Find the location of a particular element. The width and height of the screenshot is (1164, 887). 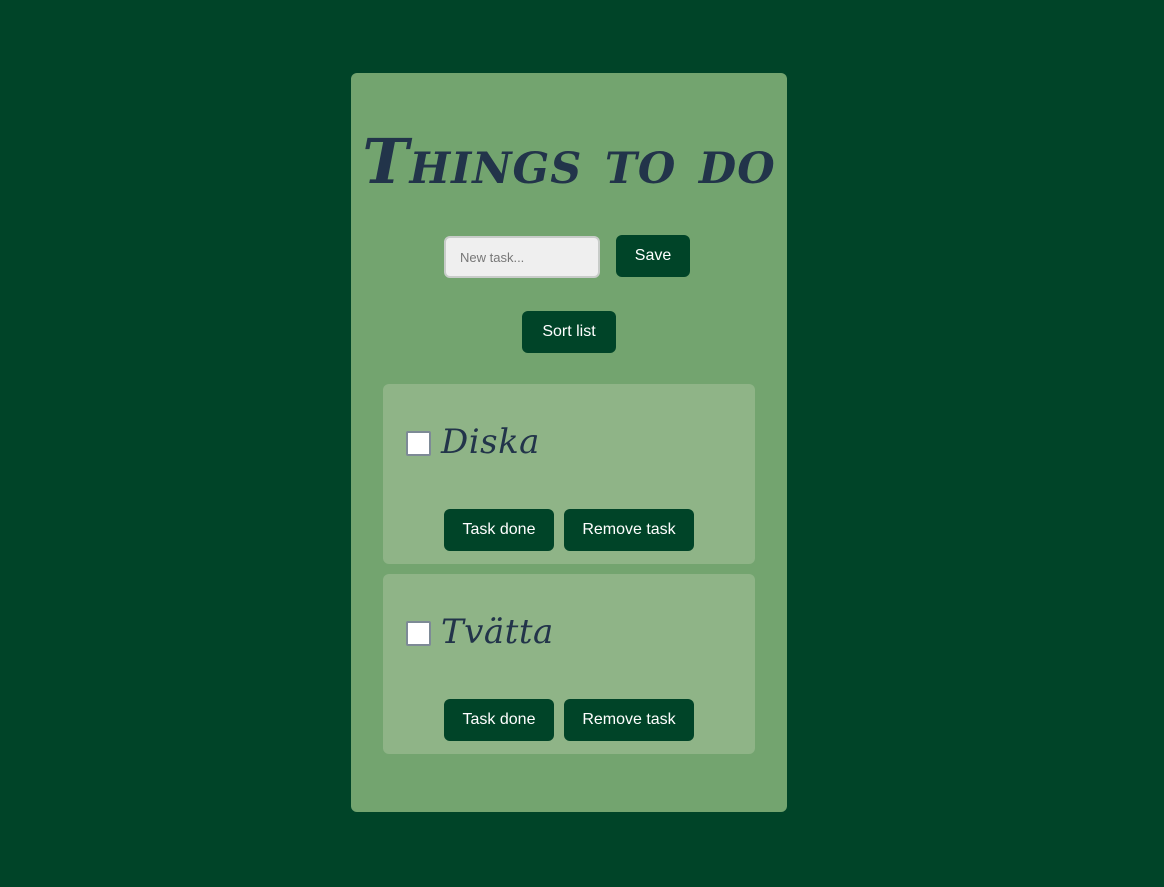

new-task-input is located at coordinates (522, 257).